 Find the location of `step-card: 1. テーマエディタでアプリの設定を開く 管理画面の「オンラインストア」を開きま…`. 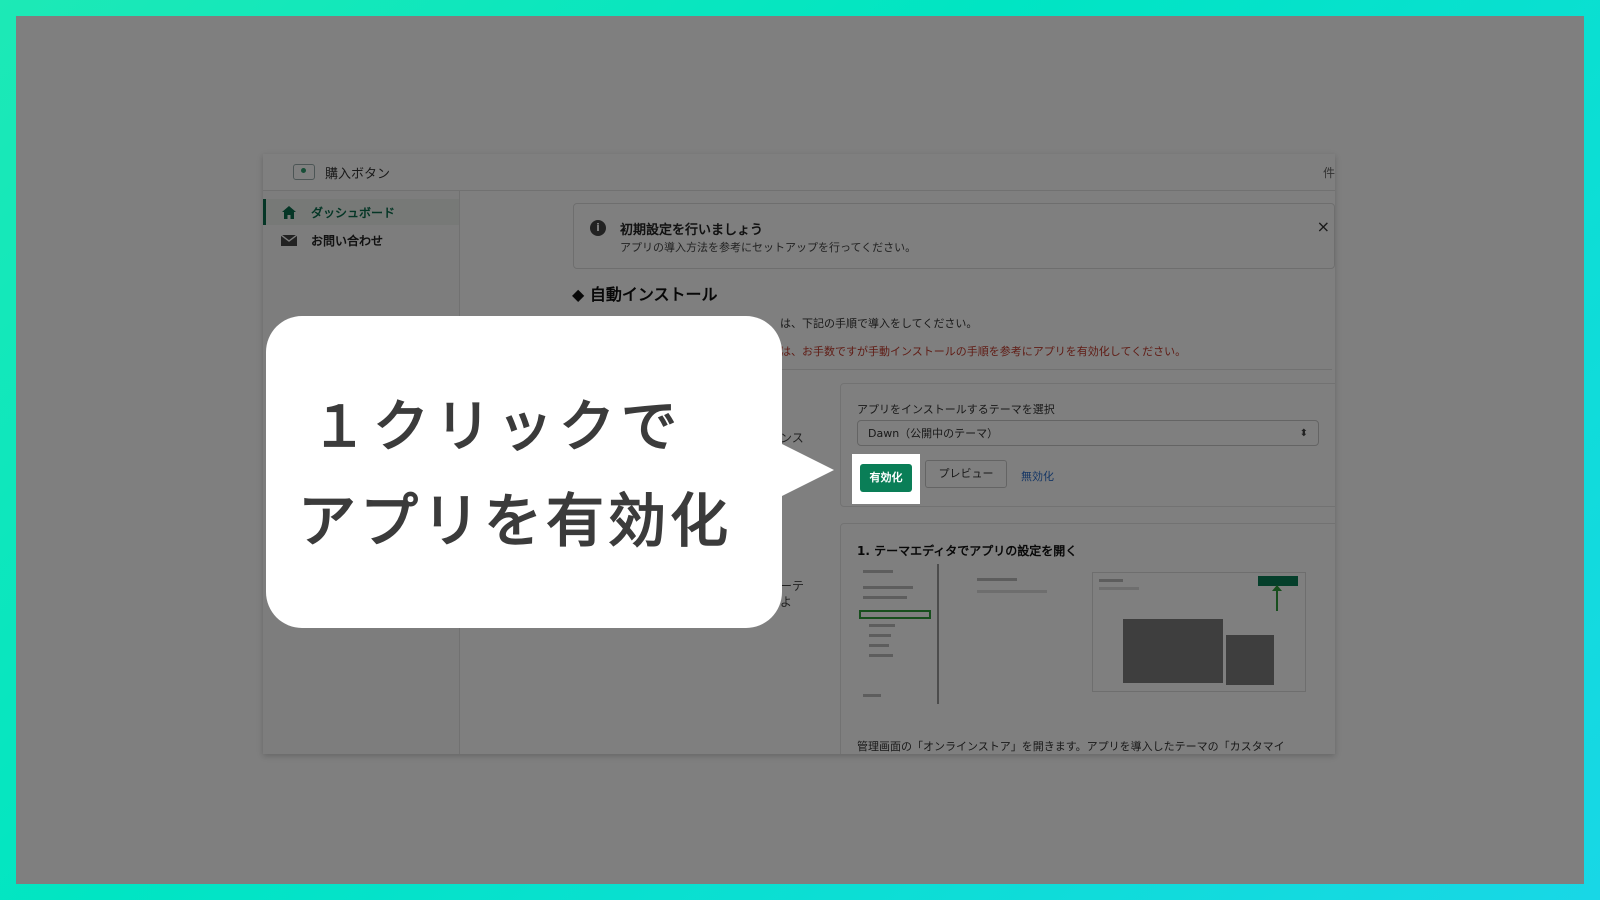

step-card: 1. テーマエディタでアプリの設定を開く 管理画面の「オンラインストア」を開きま… is located at coordinates (1087, 638).